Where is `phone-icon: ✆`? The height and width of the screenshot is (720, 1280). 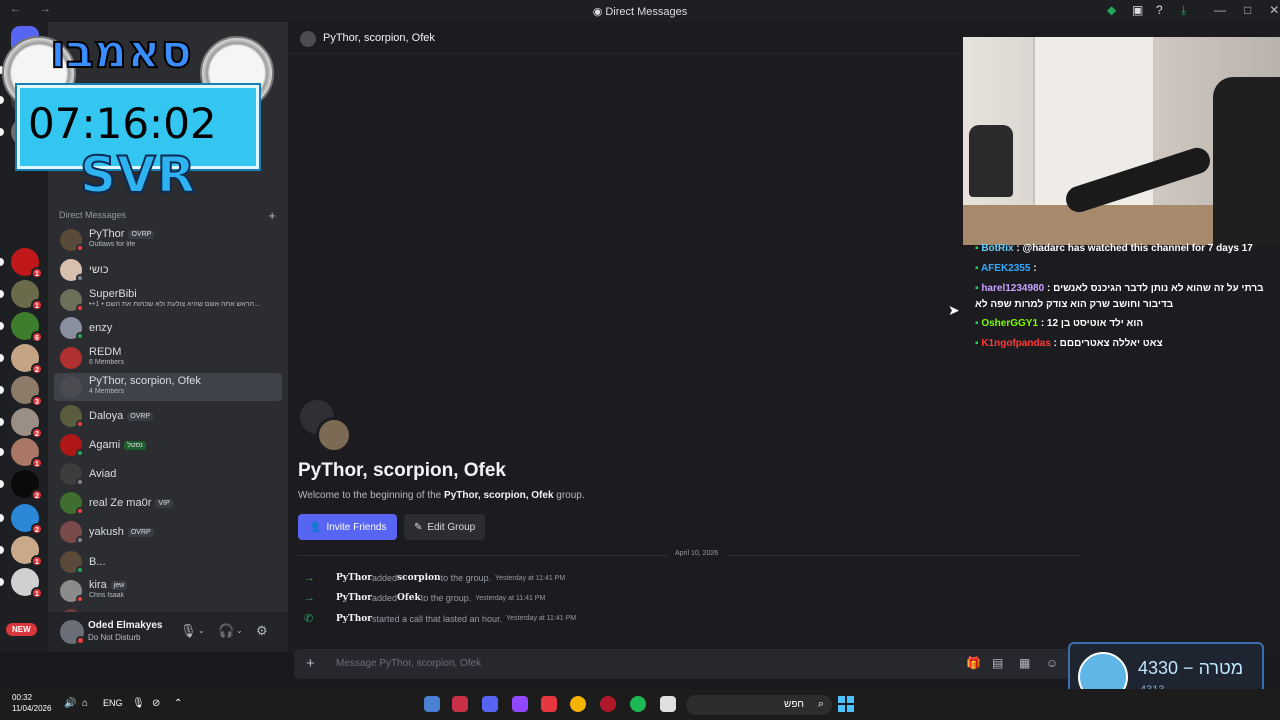
phone-icon: ✆ is located at coordinates (309, 619).